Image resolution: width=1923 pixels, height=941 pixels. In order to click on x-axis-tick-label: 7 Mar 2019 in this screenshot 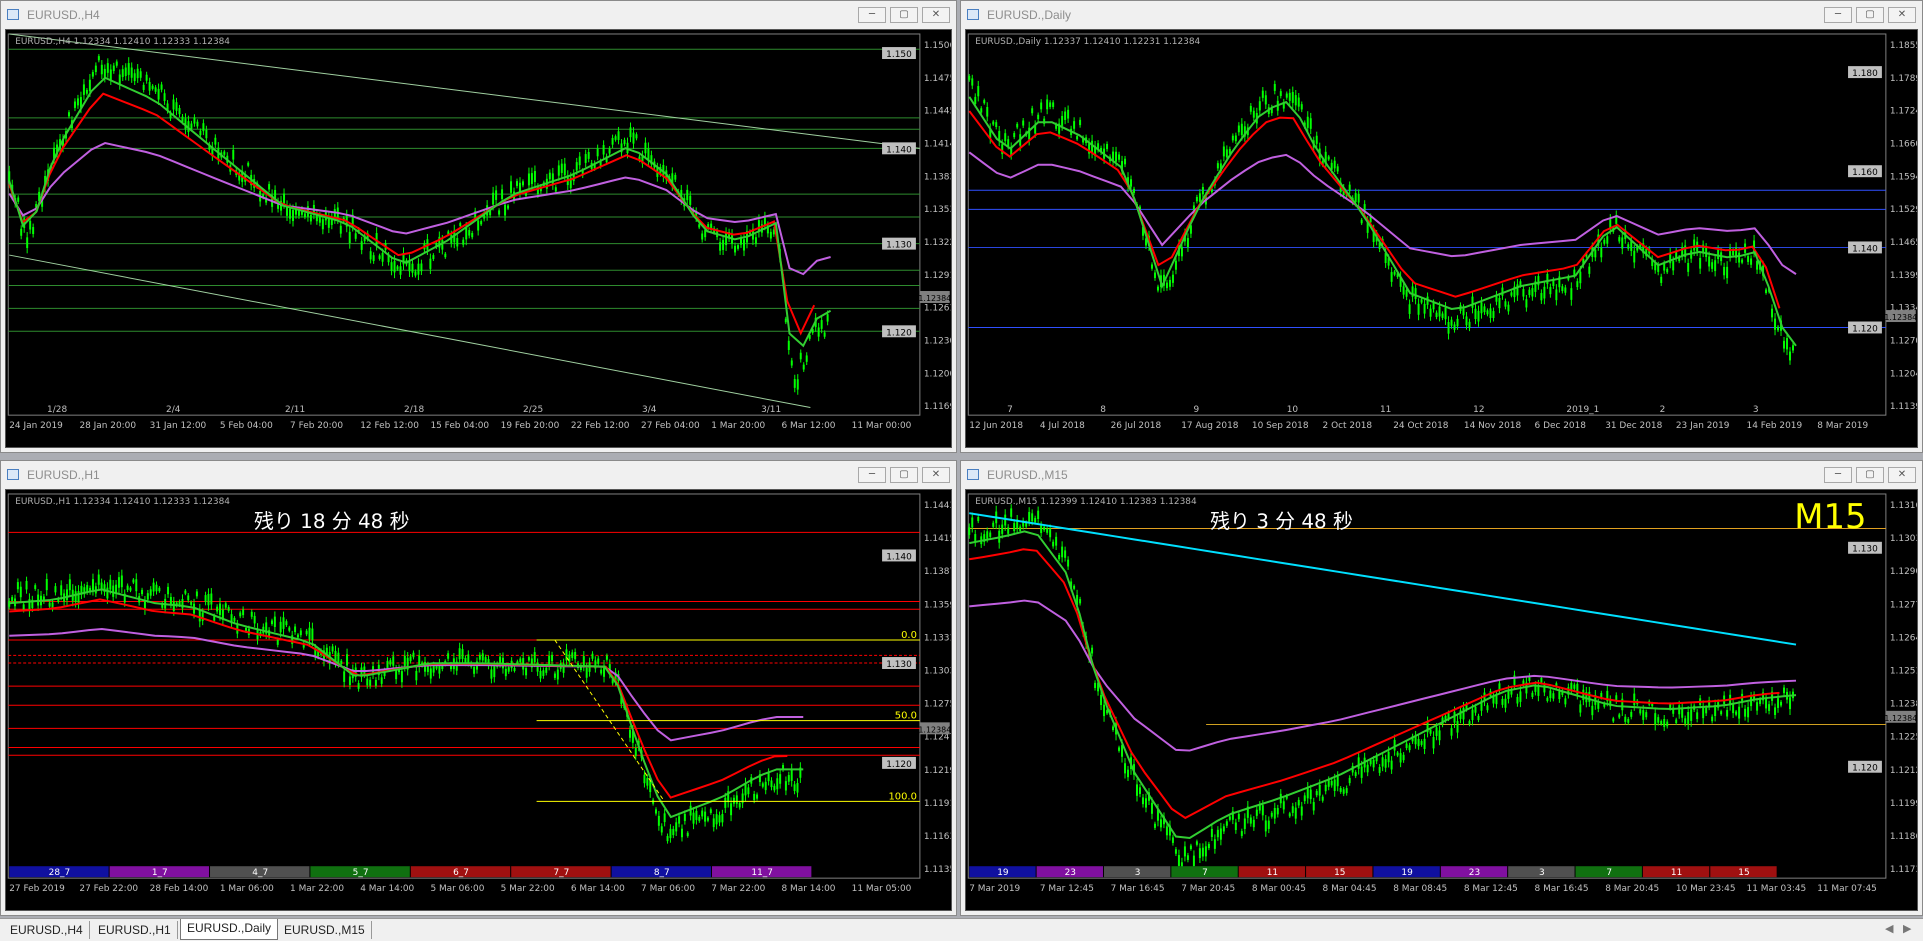, I will do `click(994, 889)`.